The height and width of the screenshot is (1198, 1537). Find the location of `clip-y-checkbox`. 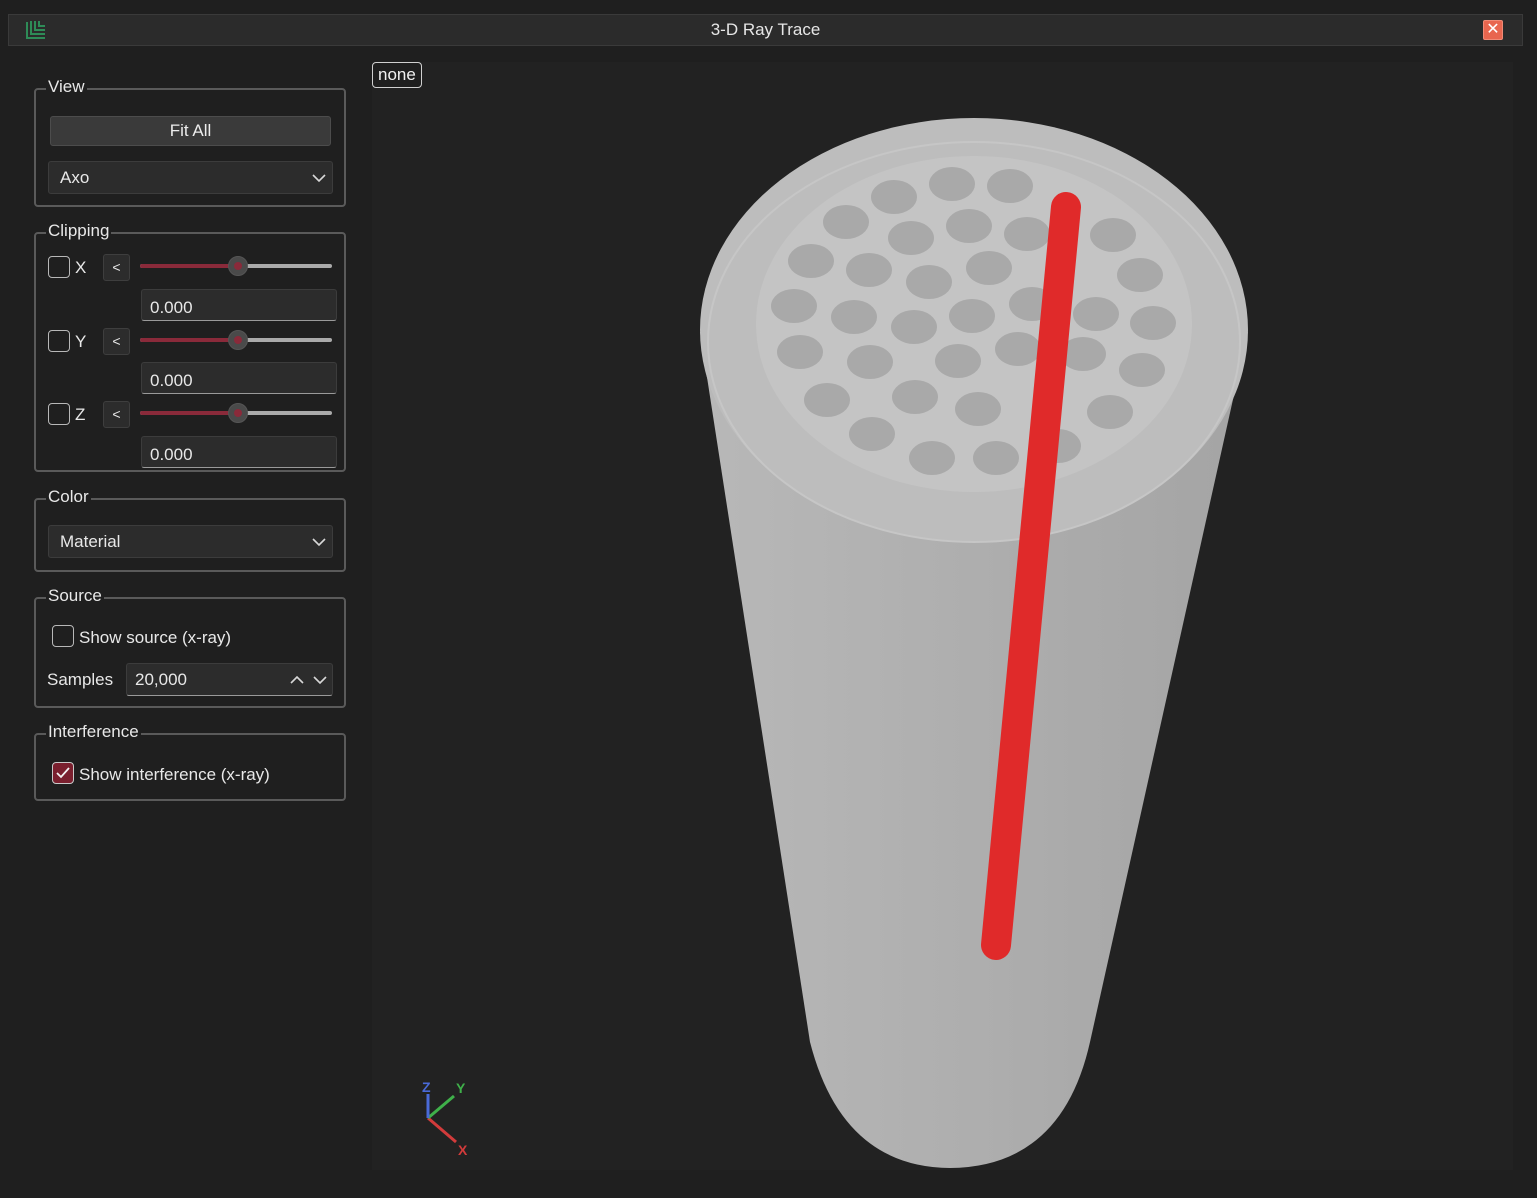

clip-y-checkbox is located at coordinates (59, 341).